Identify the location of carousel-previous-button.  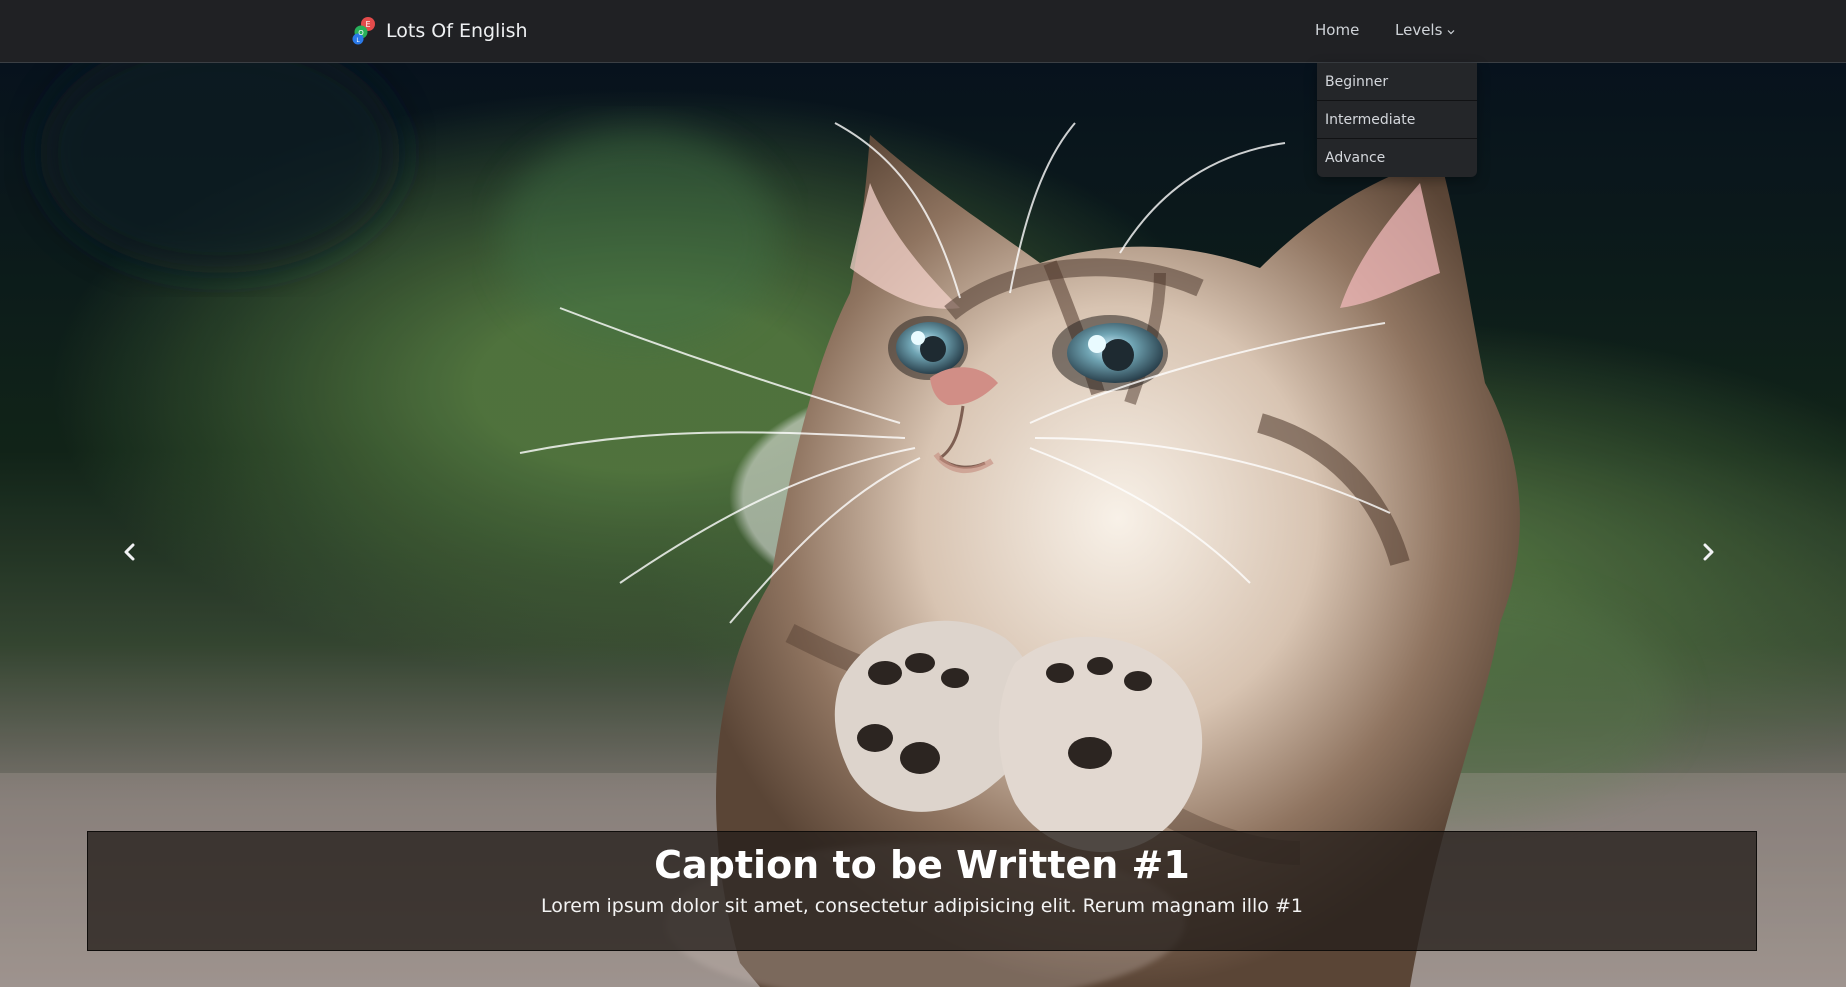
(130, 552).